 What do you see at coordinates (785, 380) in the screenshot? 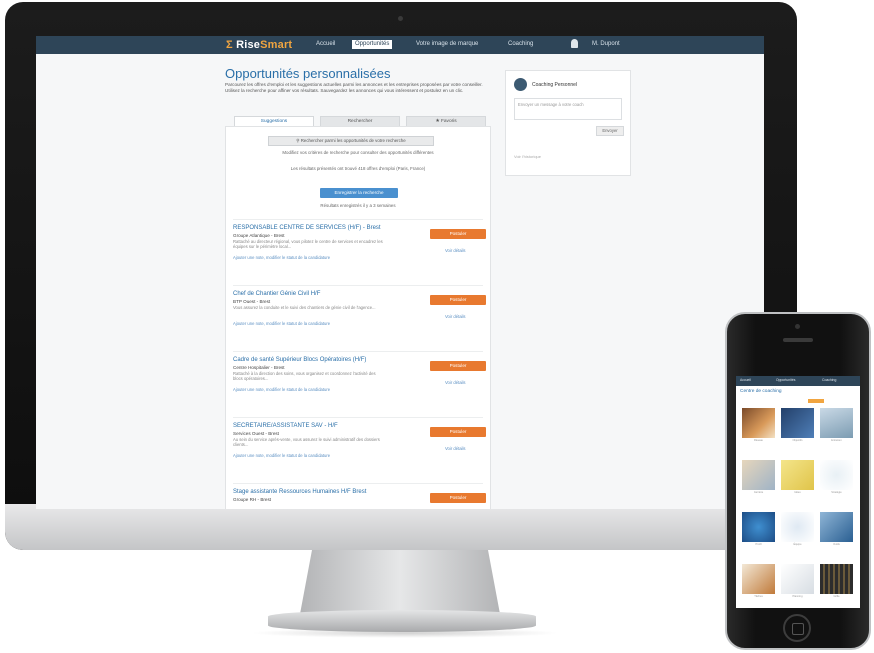
I see `phone-nav-opportunites: Opportunités` at bounding box center [785, 380].